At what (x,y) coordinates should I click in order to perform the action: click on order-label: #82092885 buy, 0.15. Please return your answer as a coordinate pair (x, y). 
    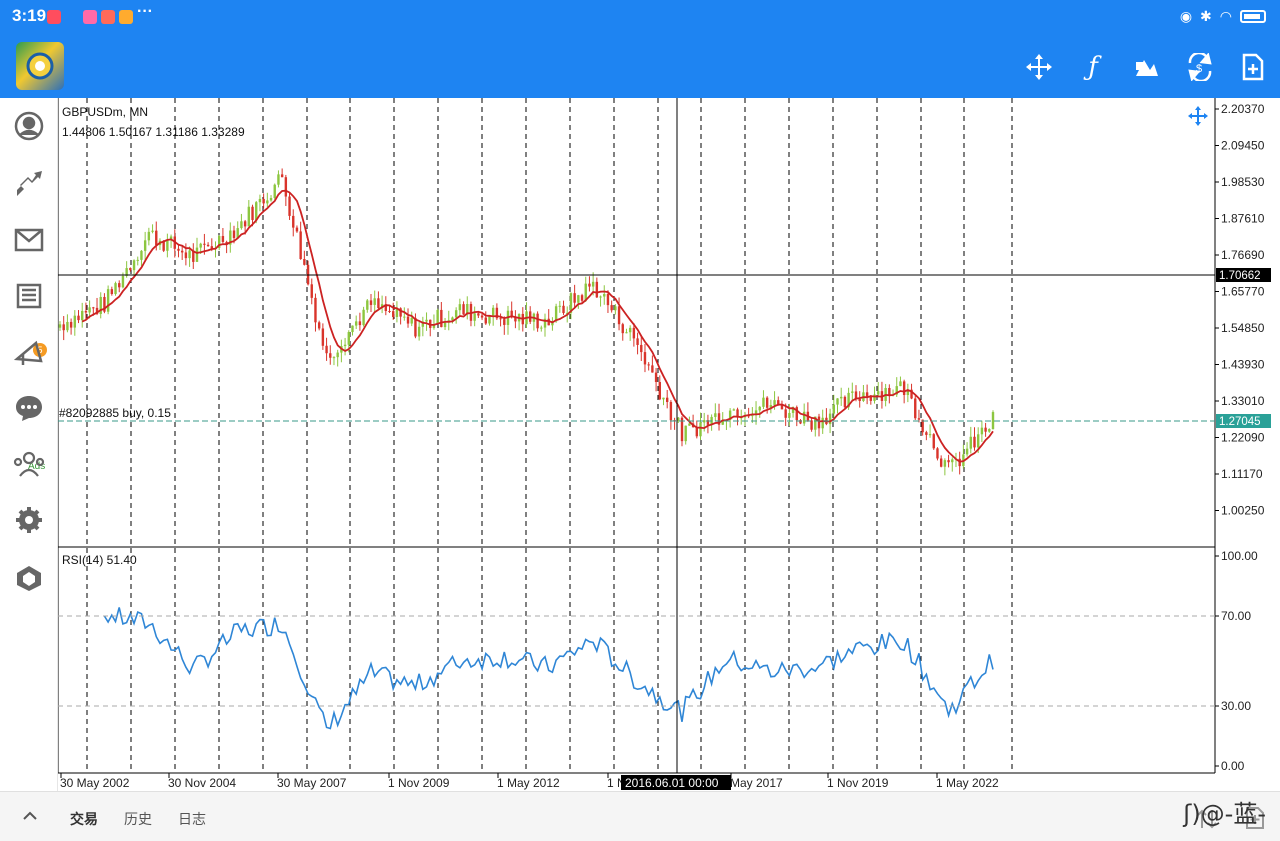
    Looking at the image, I should click on (115, 413).